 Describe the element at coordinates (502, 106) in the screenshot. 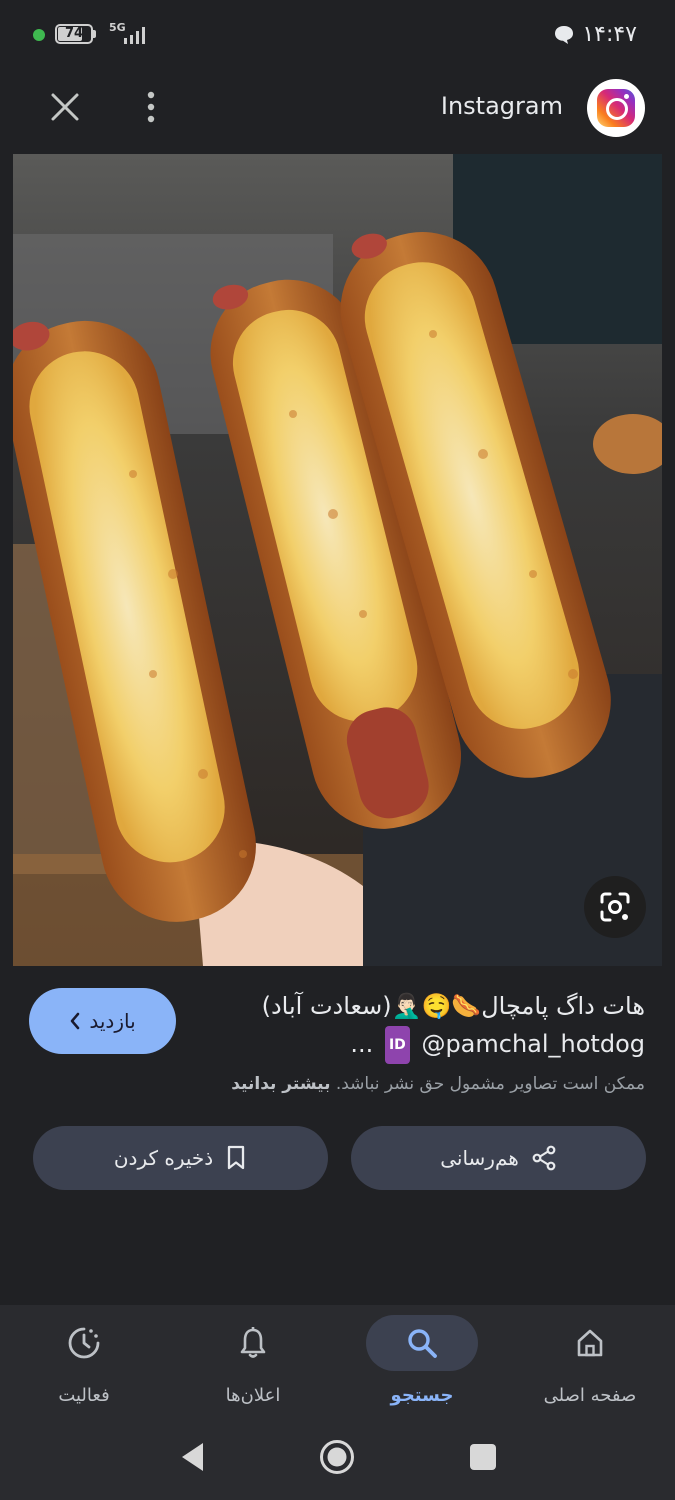

I see `source-title: Instagram` at that location.